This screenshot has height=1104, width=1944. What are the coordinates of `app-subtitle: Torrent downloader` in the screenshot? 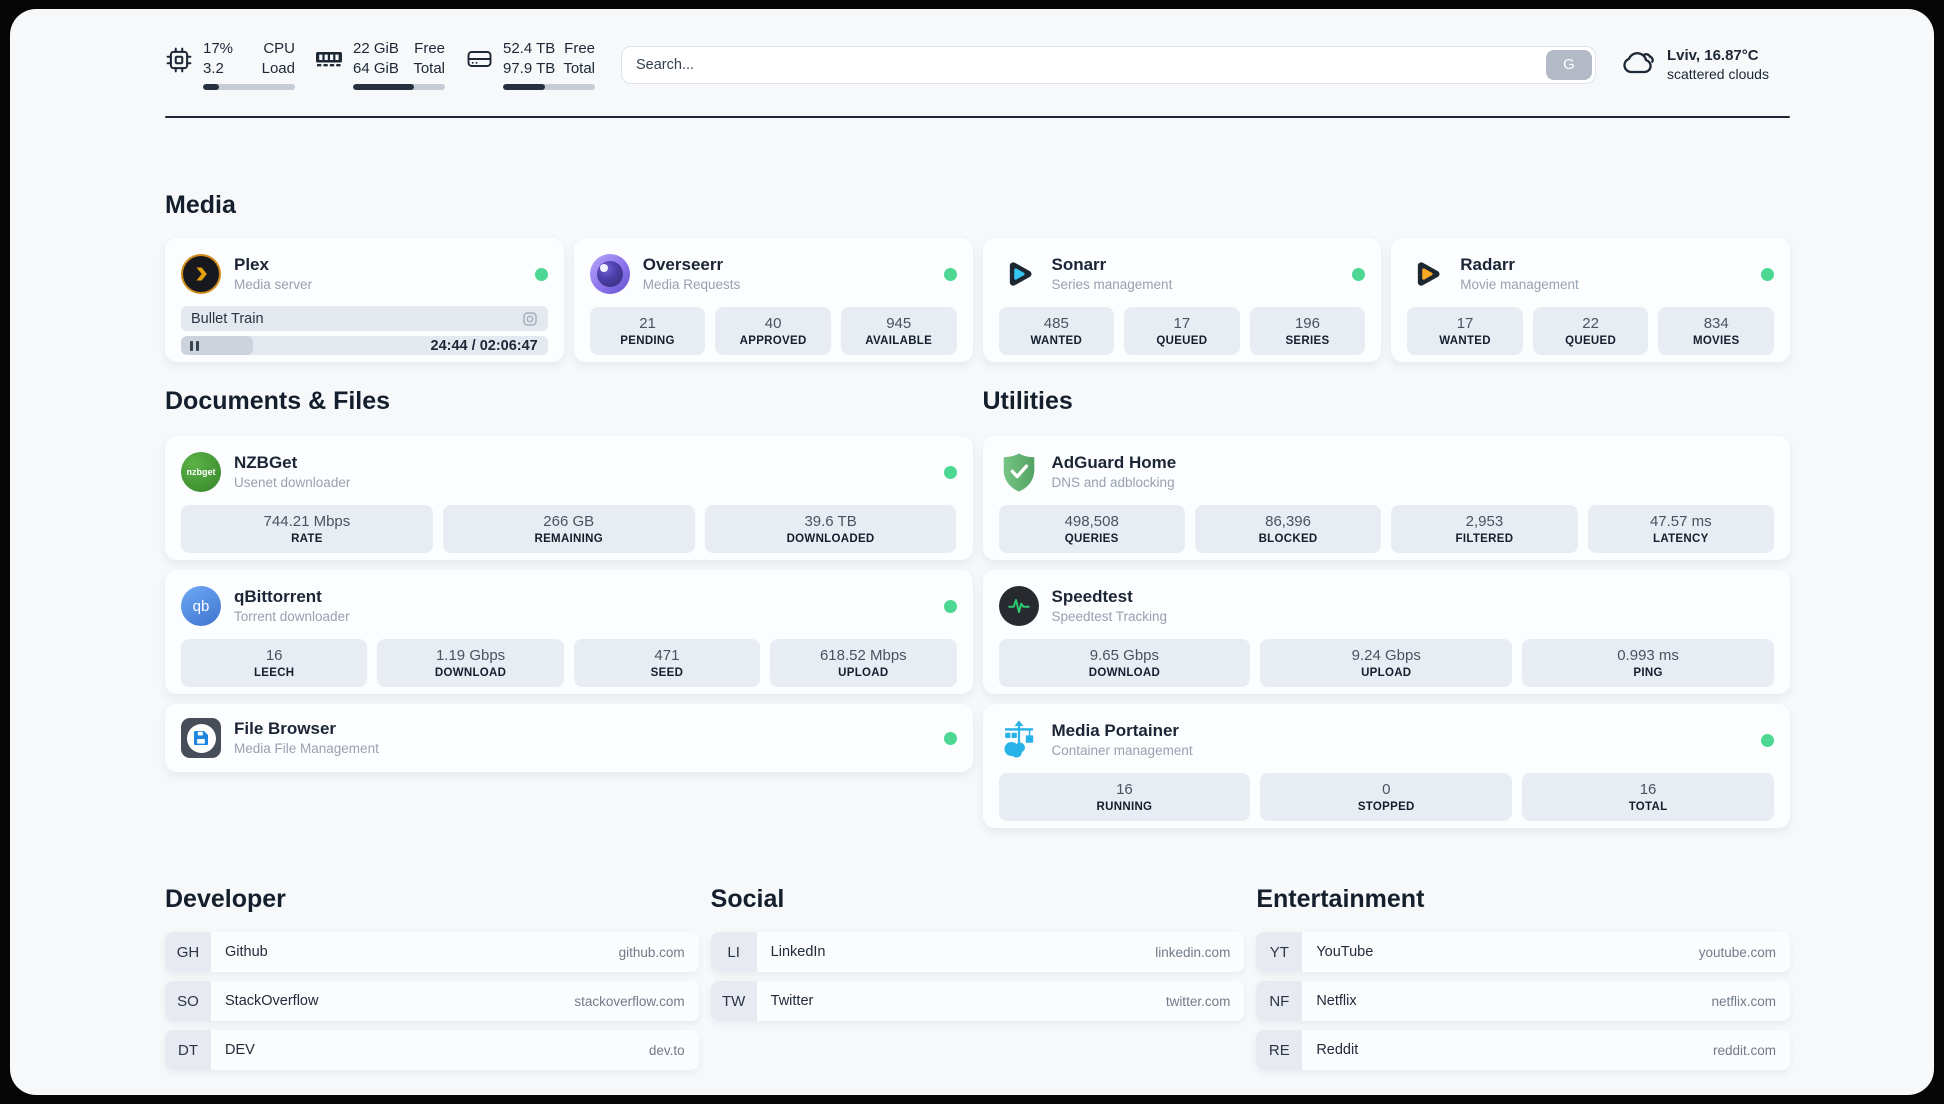 It's located at (292, 616).